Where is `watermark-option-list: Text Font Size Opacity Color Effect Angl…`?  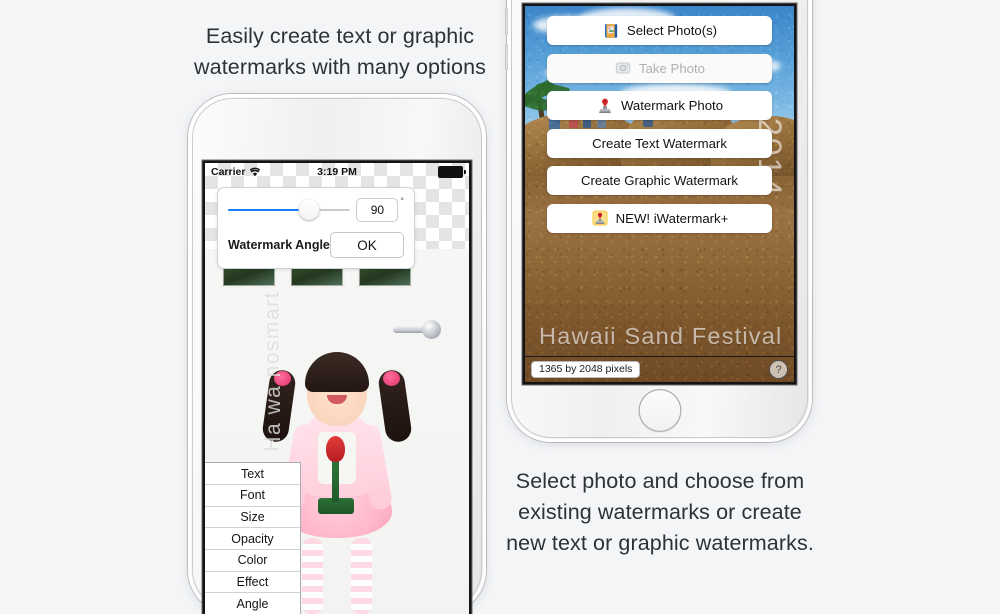 watermark-option-list: Text Font Size Opacity Color Effect Angl… is located at coordinates (253, 538).